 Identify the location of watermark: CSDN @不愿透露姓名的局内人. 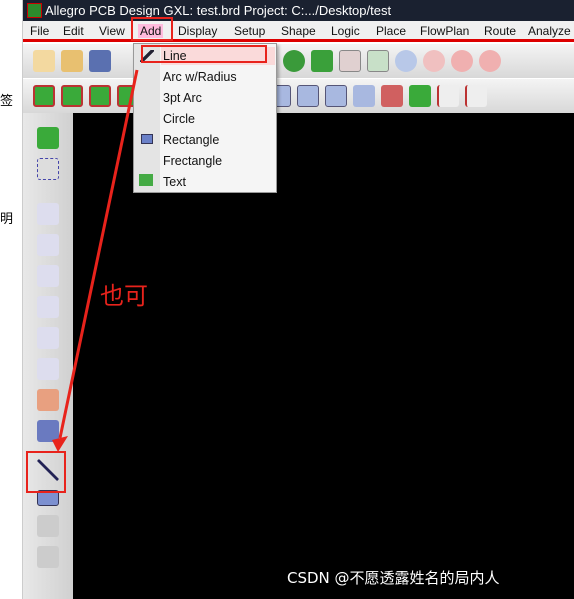
(393, 578).